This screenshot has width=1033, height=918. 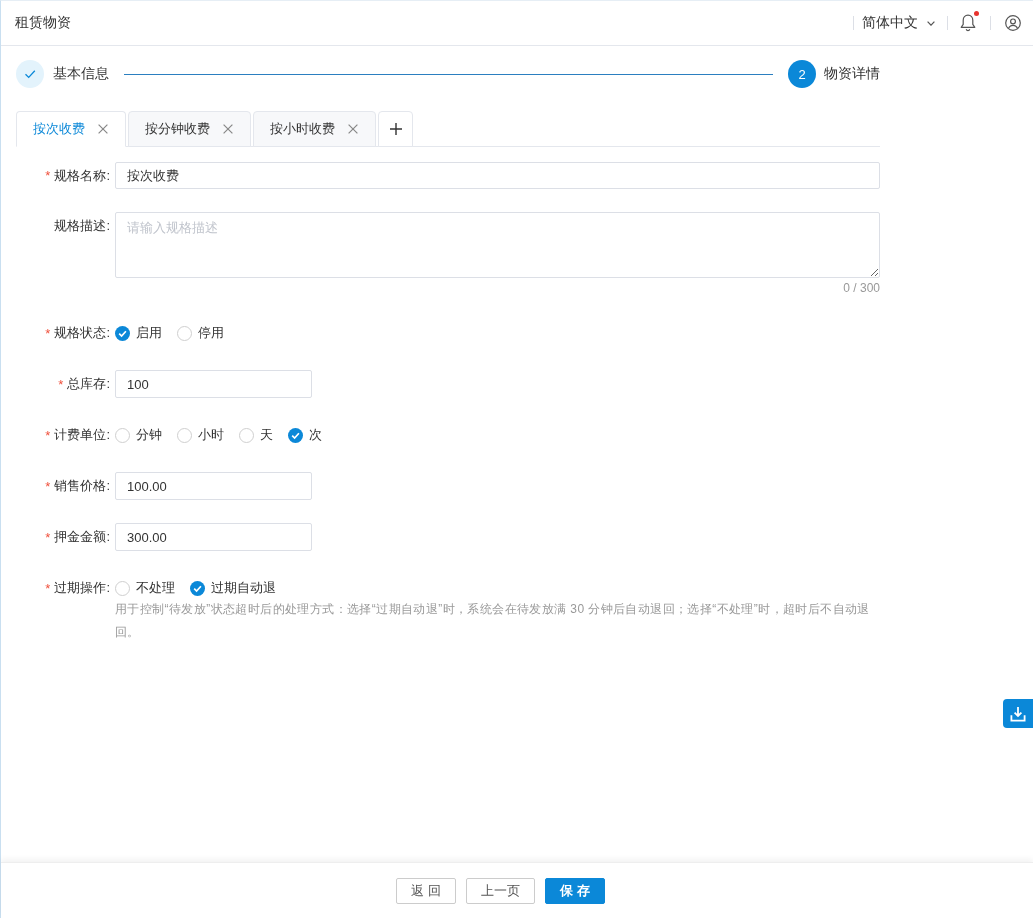 I want to click on plus-icon, so click(x=395, y=129).